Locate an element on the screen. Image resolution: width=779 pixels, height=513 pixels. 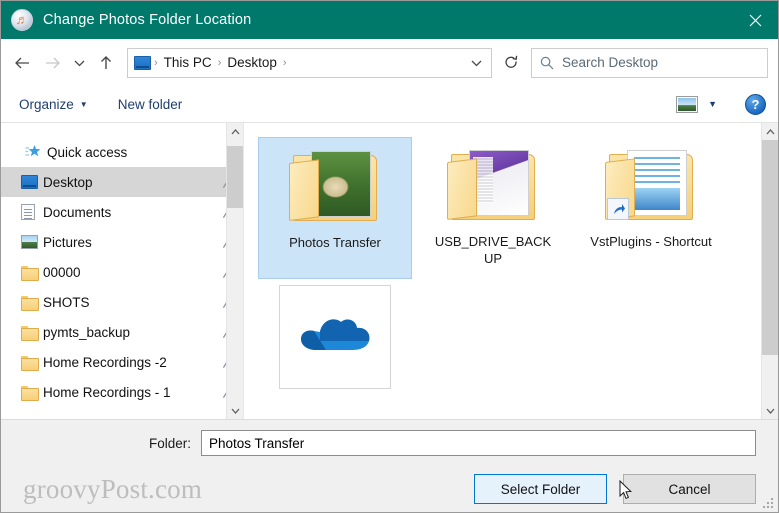
itunes-music-note-icon: ♬ is located at coordinates (22, 20).